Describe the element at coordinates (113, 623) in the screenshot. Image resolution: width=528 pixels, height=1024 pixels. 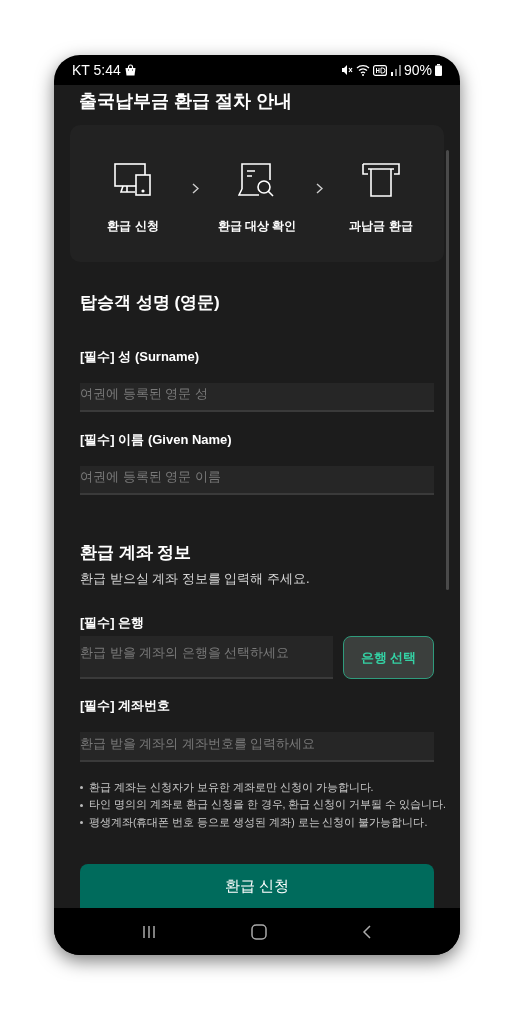
I see `field-label: [필수] 은행` at that location.